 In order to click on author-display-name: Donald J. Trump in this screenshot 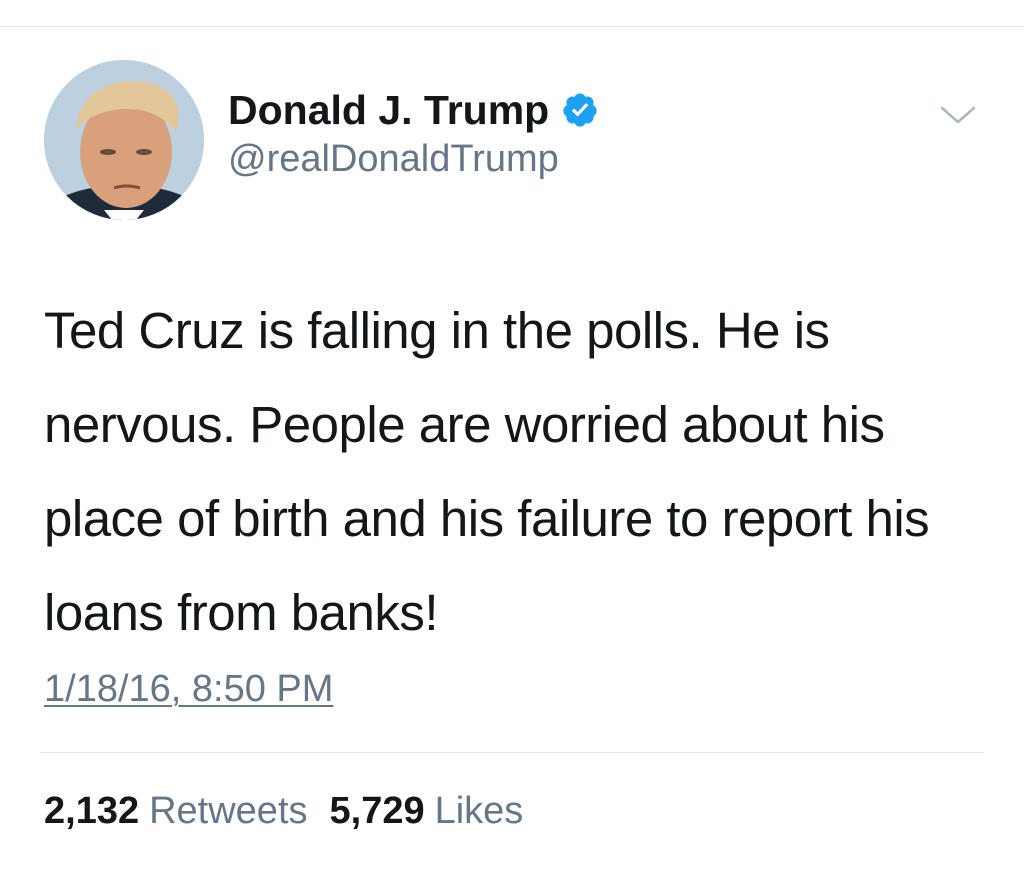, I will do `click(388, 110)`.